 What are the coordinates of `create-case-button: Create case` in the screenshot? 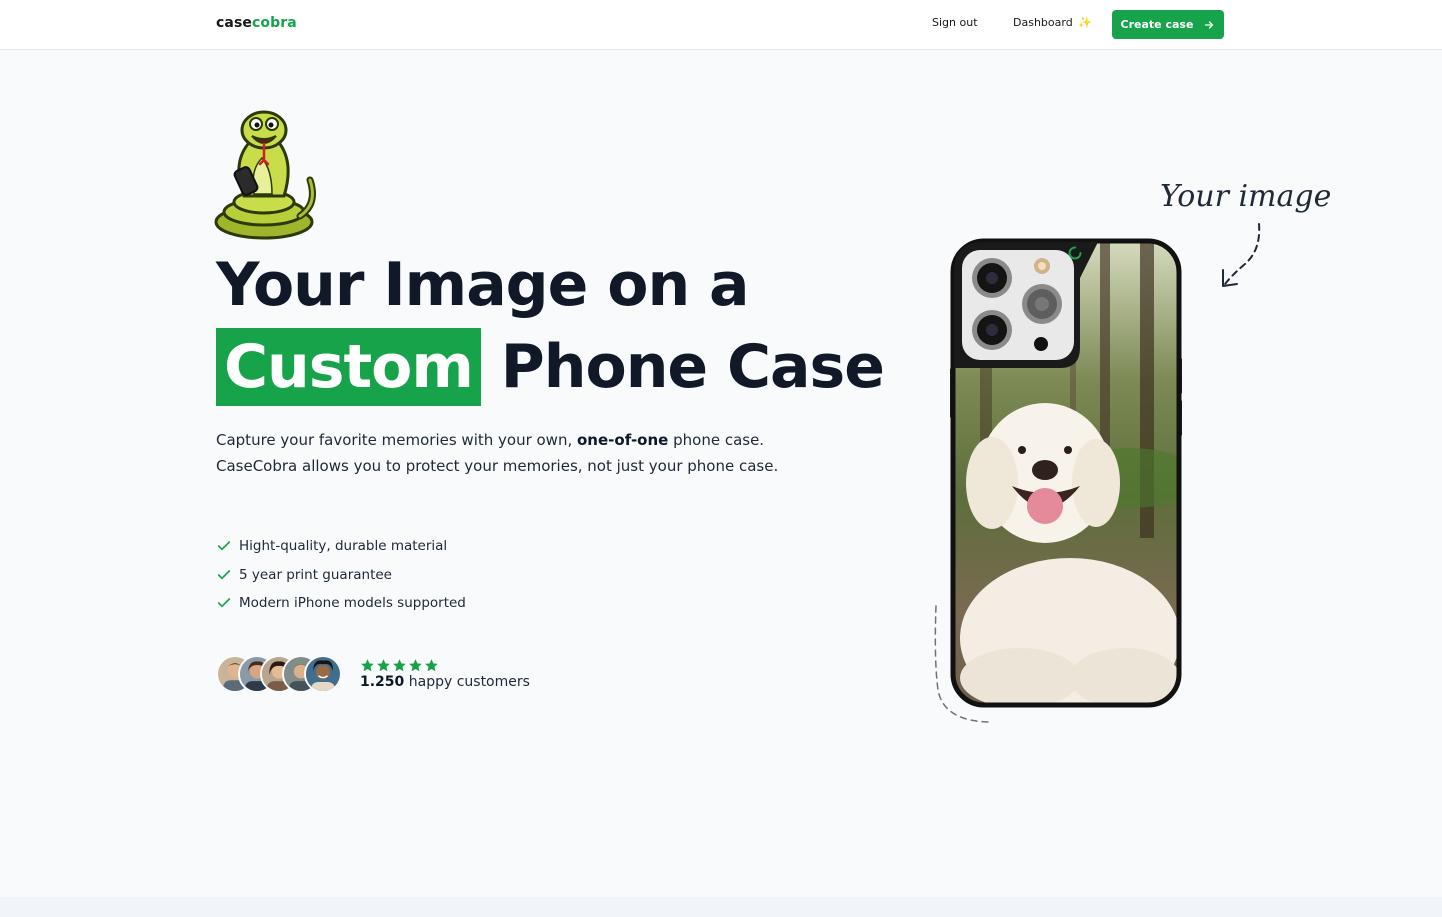 It's located at (1168, 24).